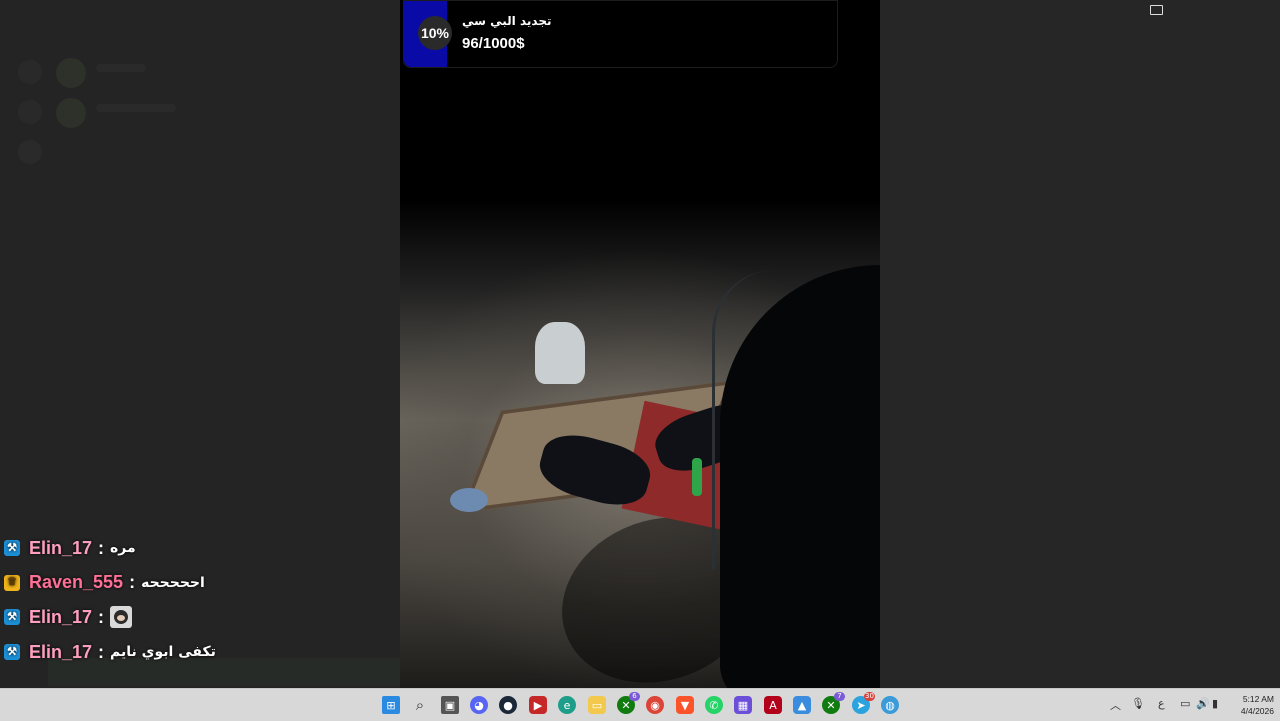 The width and height of the screenshot is (1280, 721). What do you see at coordinates (76, 582) in the screenshot?
I see `chat-username: Raven_555` at bounding box center [76, 582].